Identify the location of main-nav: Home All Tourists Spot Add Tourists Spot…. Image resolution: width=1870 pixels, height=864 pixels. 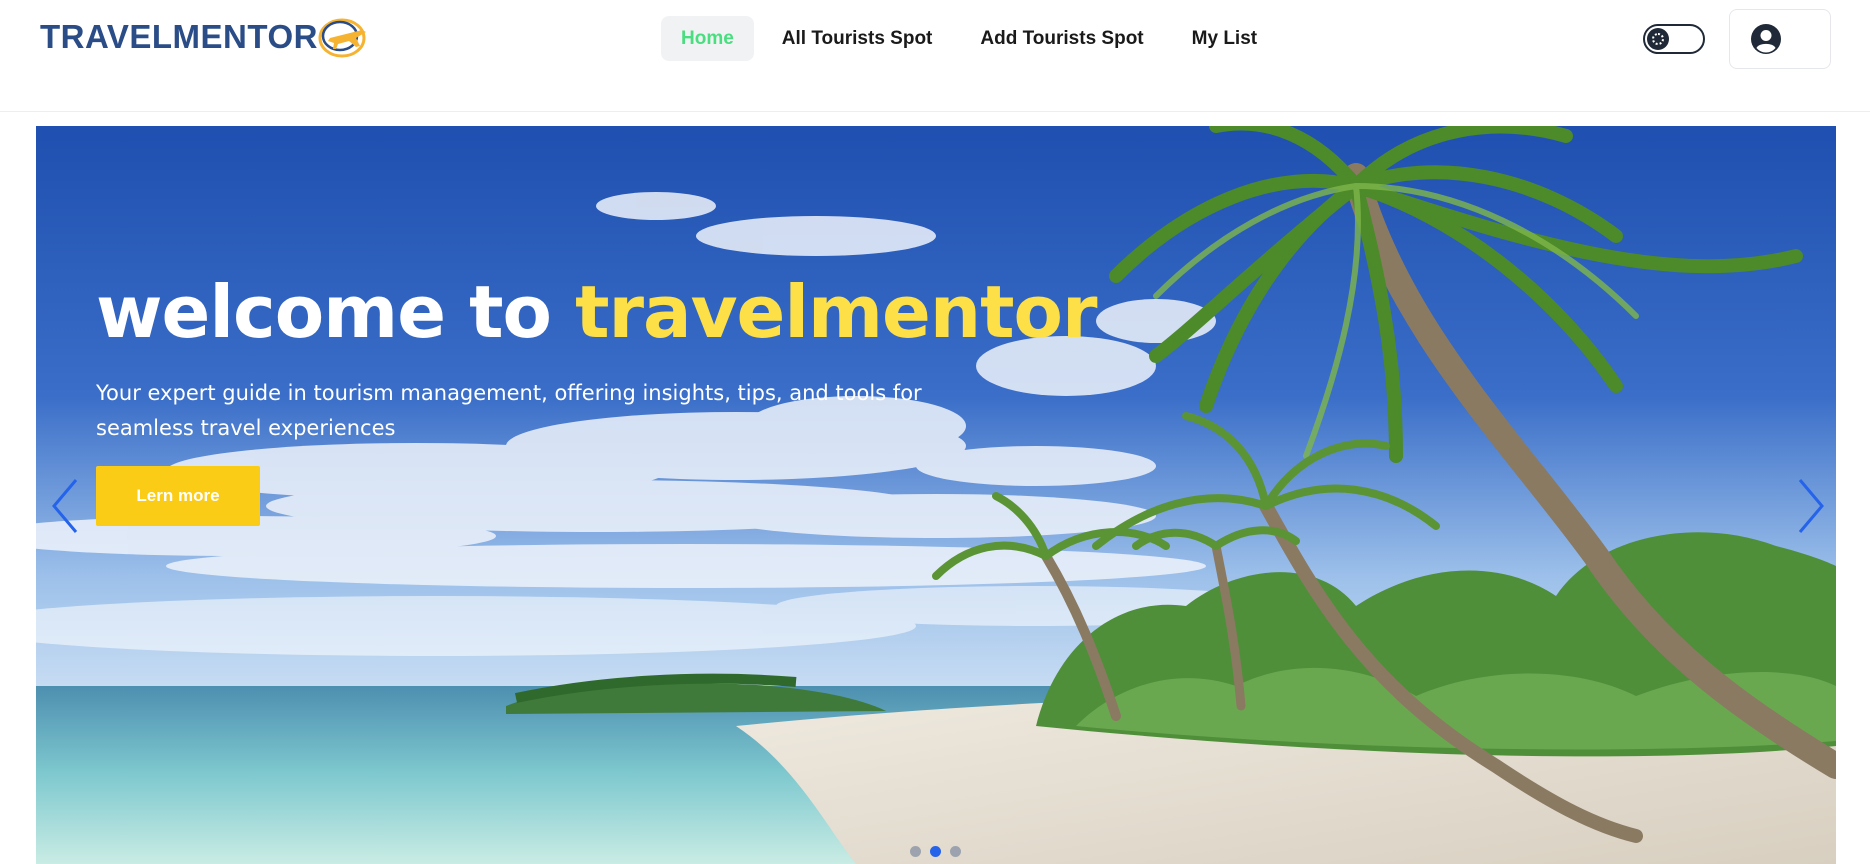
(969, 38).